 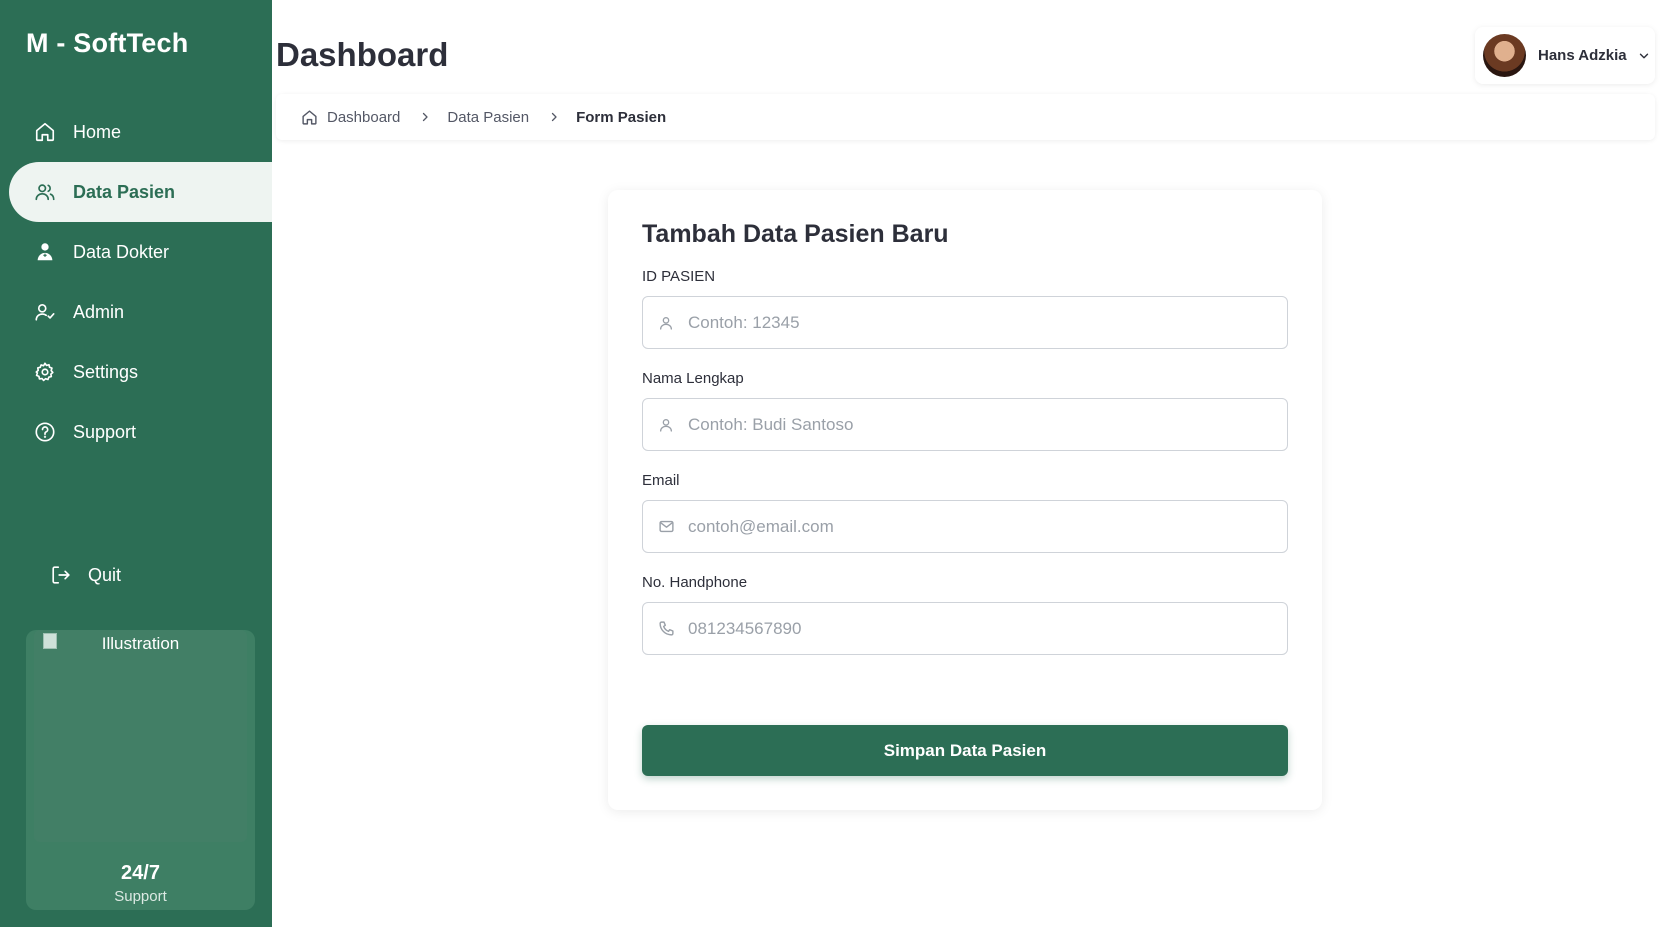 I want to click on email-input, so click(x=978, y=526).